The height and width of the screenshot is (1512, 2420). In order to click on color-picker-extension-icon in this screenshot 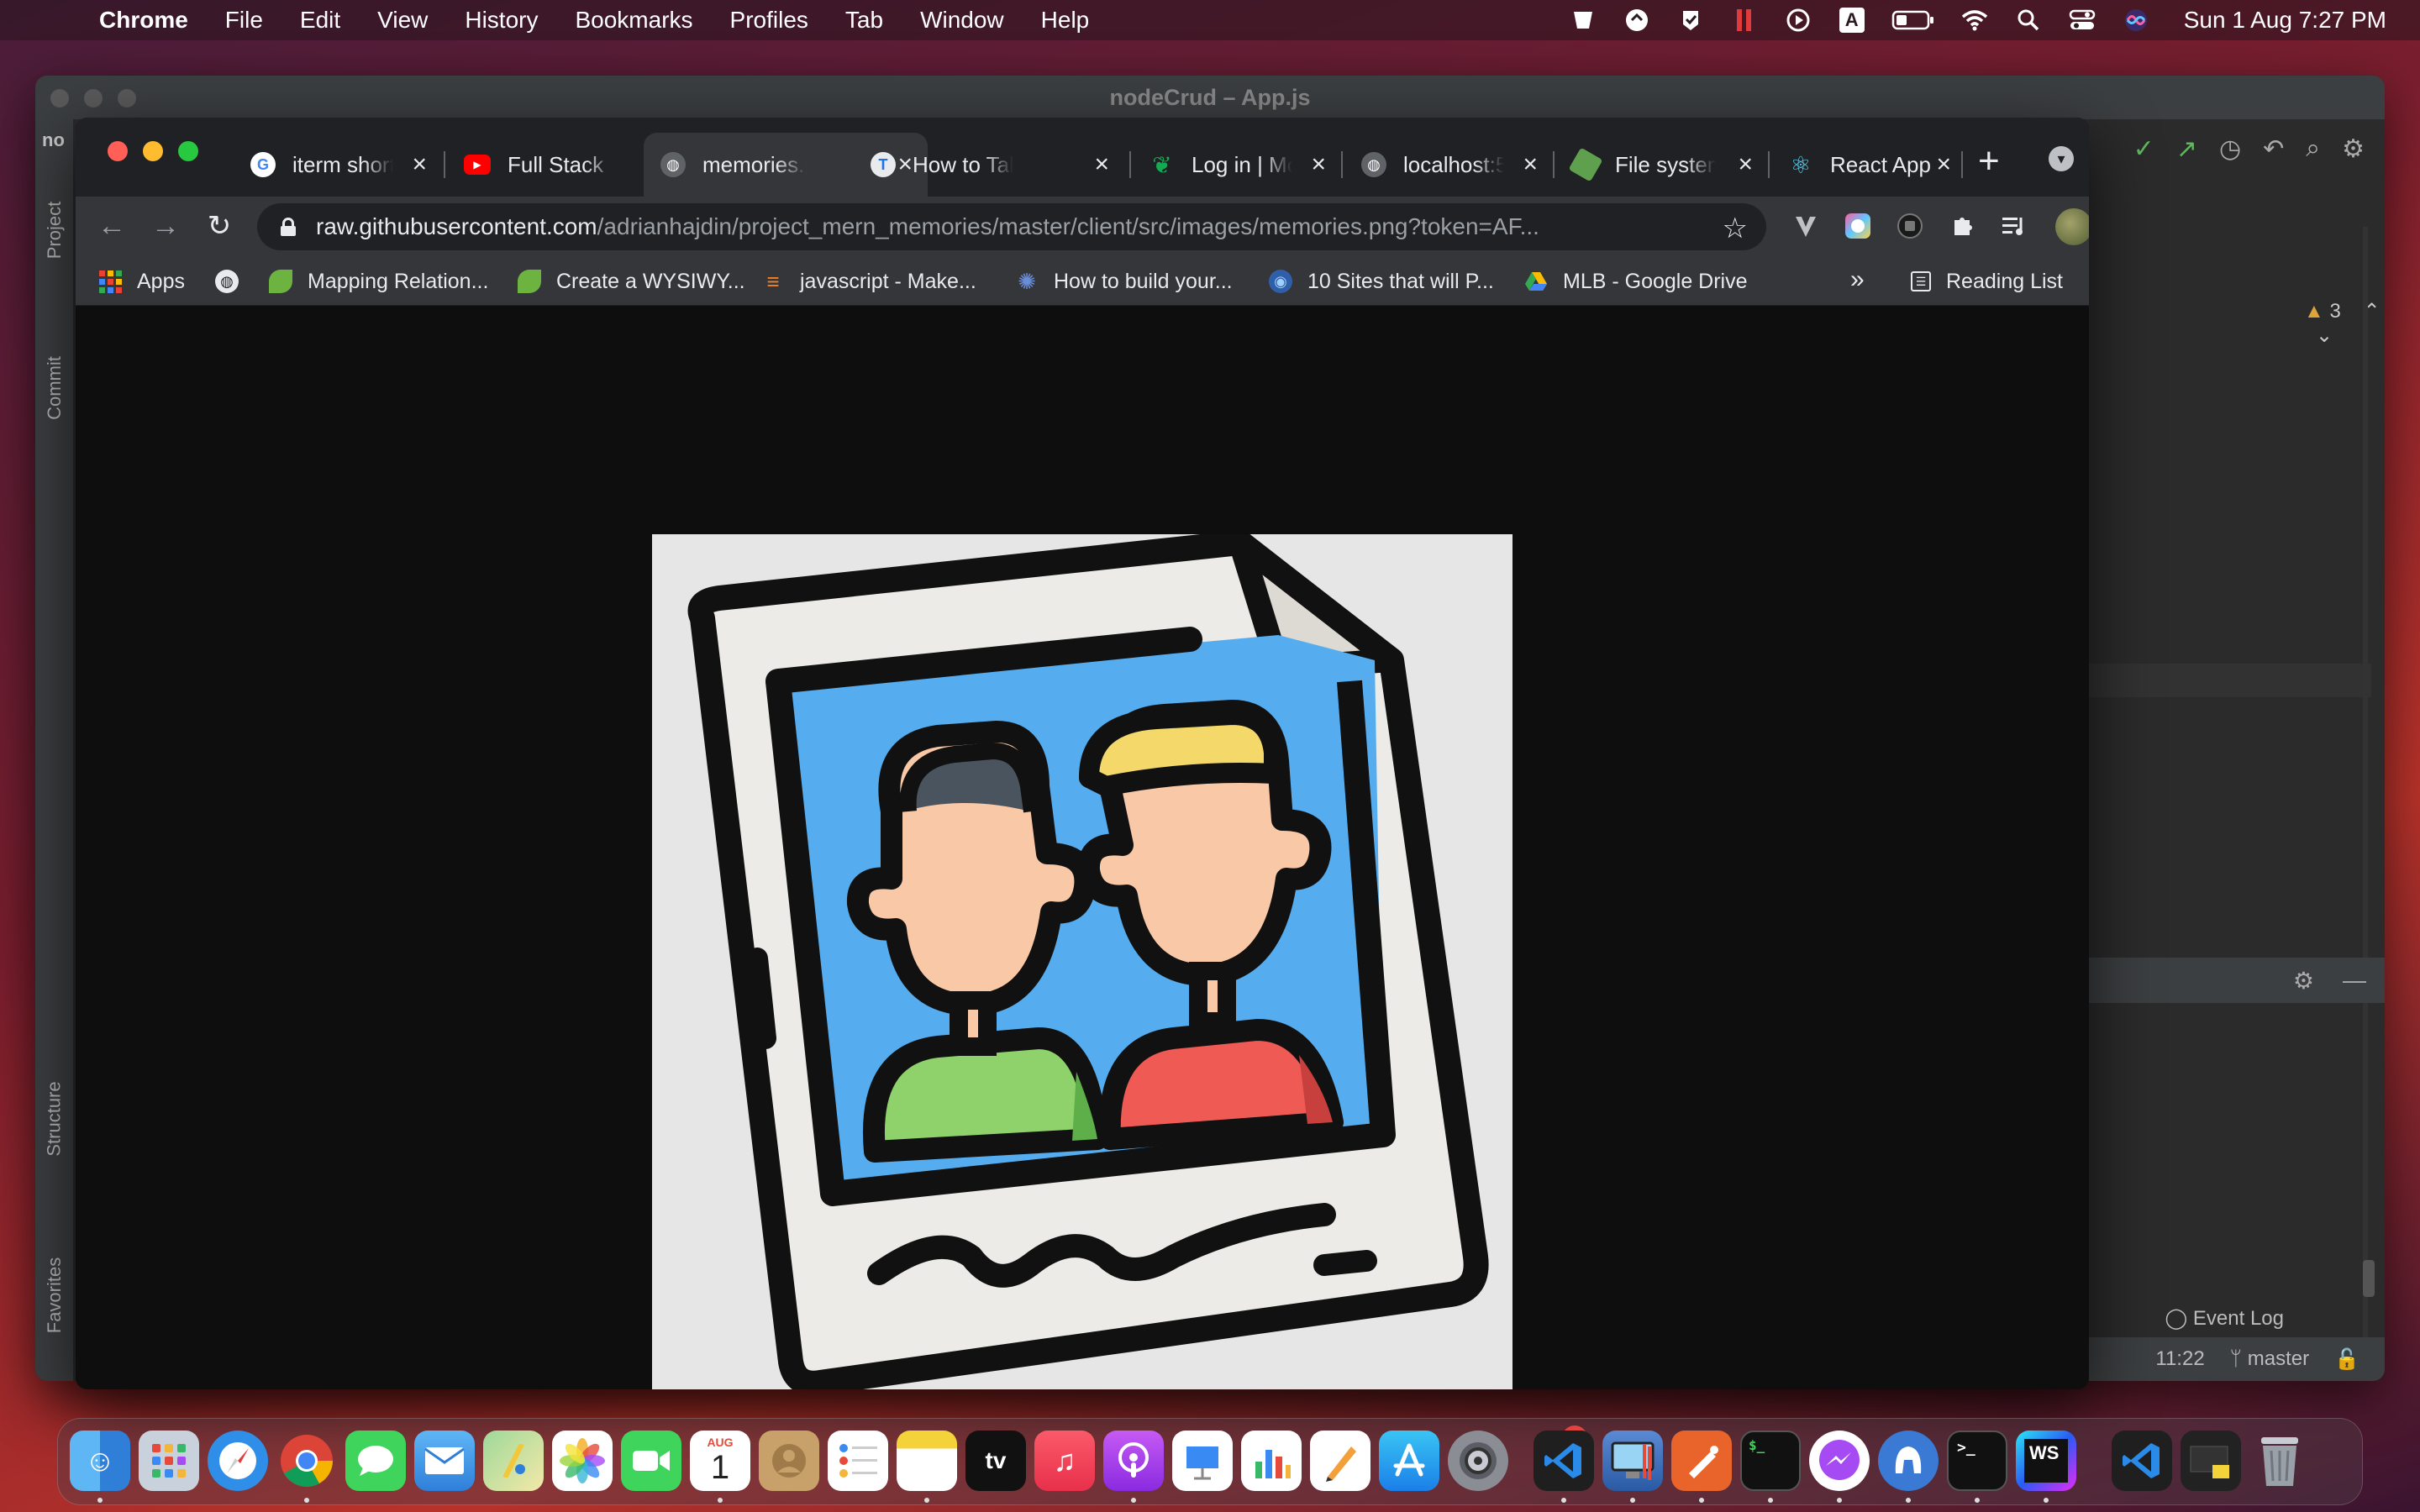, I will do `click(1858, 226)`.